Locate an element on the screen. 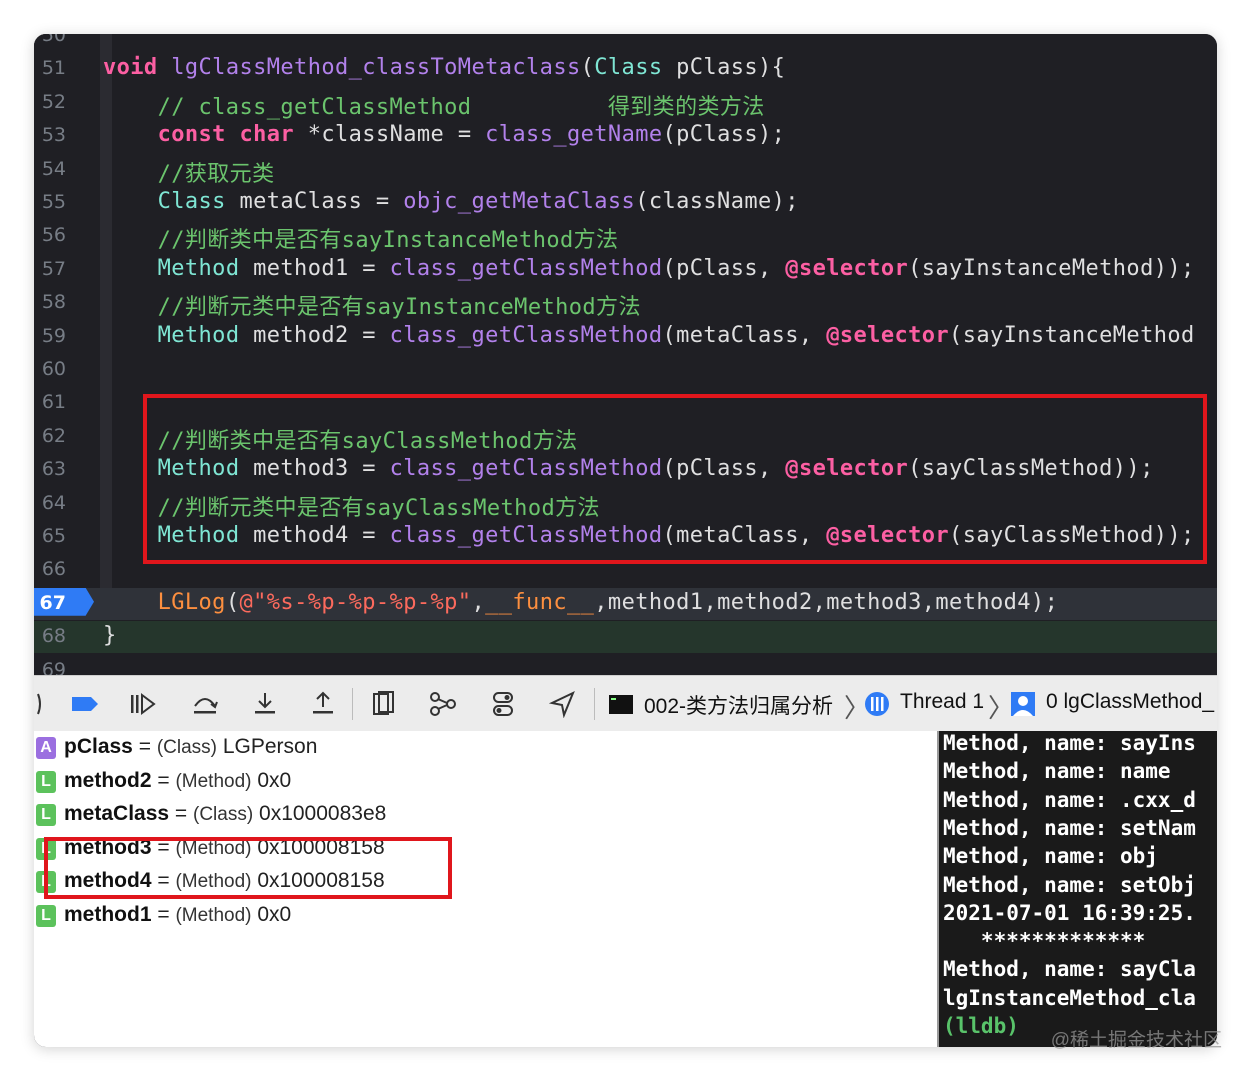 This screenshot has width=1250, height=1080. step-out-icon is located at coordinates (323, 704).